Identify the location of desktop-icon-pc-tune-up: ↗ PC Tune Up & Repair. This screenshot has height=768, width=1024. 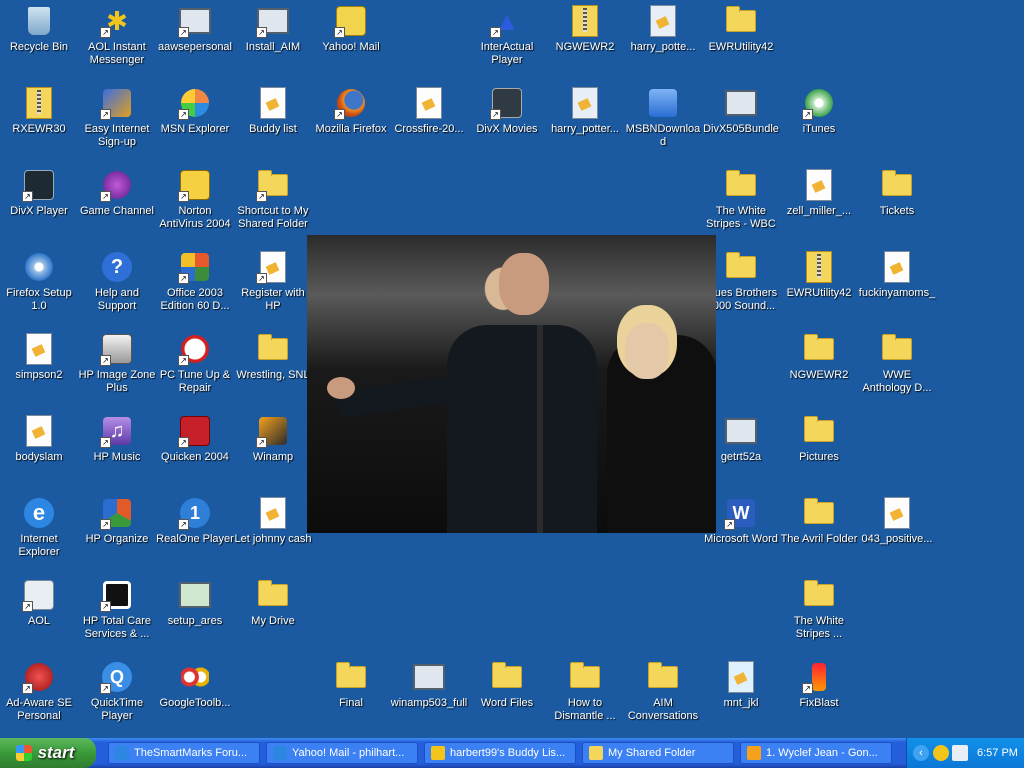
(195, 368).